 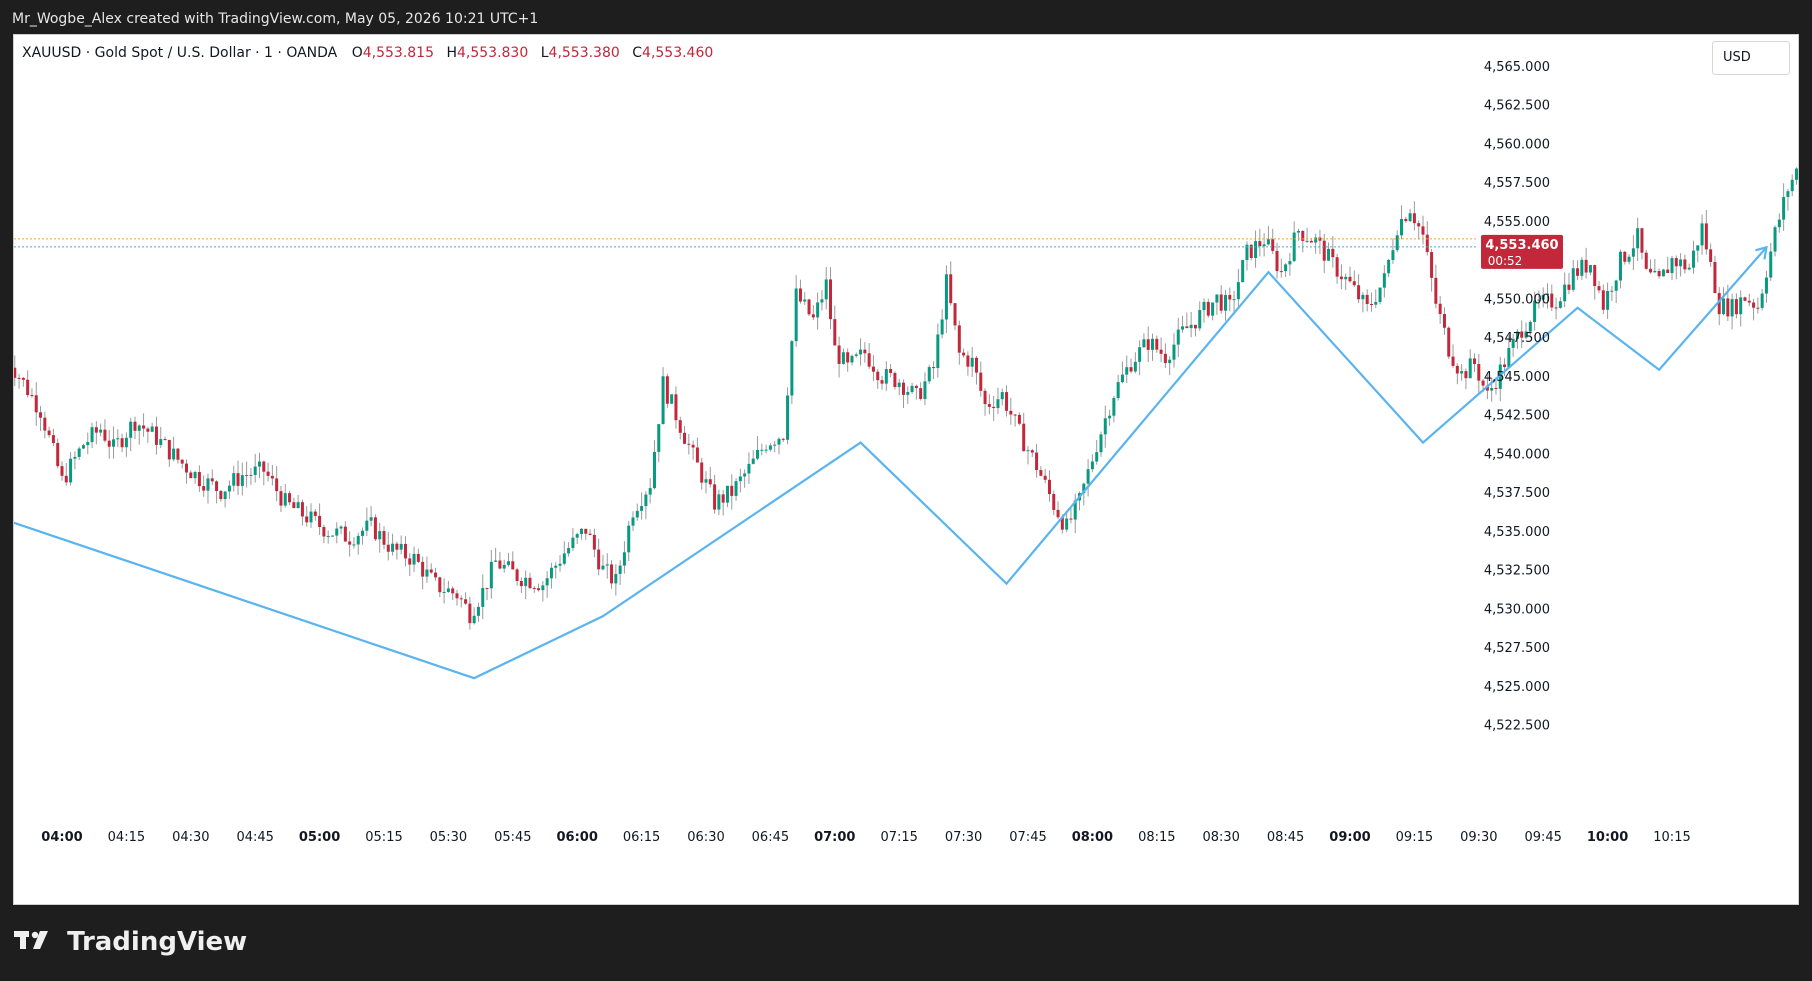 I want to click on currency-button: USD, so click(x=1751, y=58).